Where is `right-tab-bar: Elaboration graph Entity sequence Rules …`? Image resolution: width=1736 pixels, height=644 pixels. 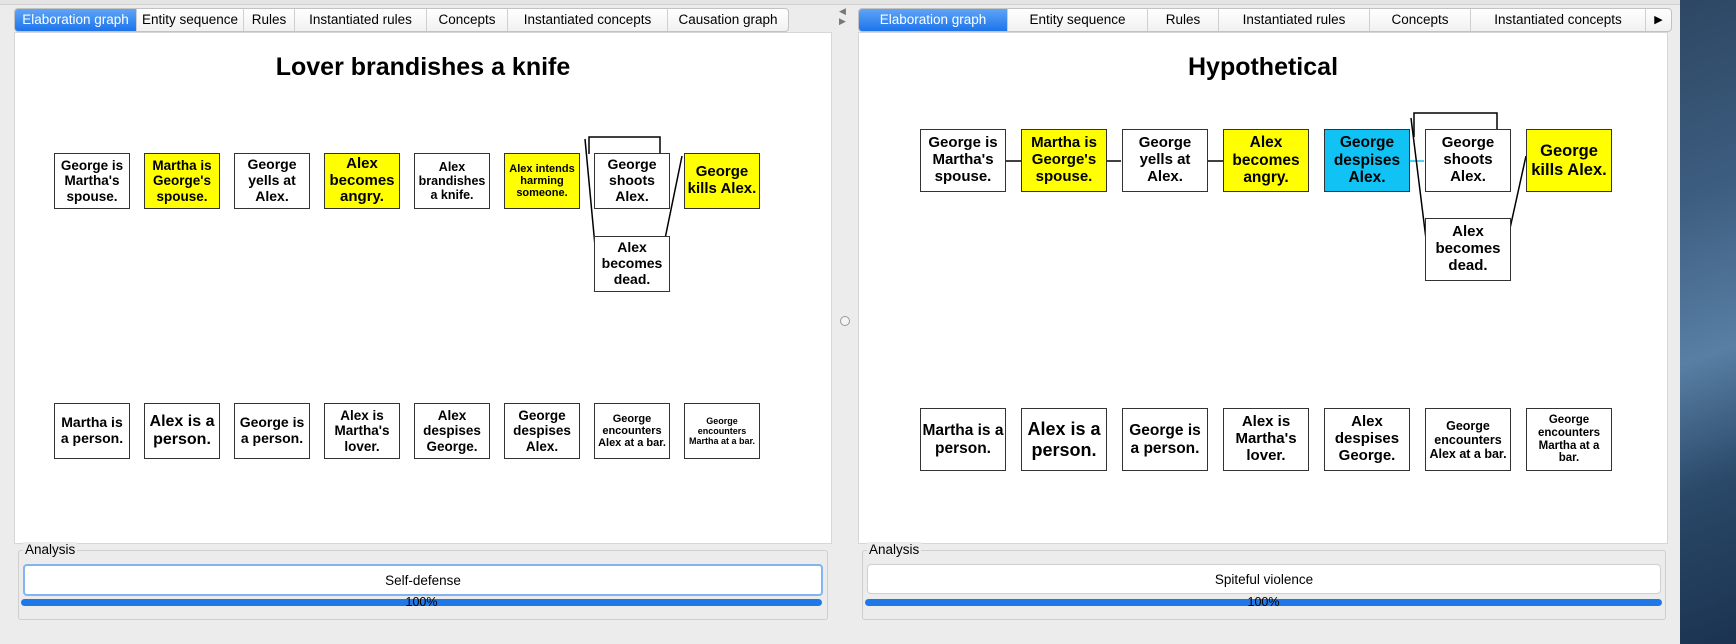
right-tab-bar: Elaboration graph Entity sequence Rules … is located at coordinates (1265, 20).